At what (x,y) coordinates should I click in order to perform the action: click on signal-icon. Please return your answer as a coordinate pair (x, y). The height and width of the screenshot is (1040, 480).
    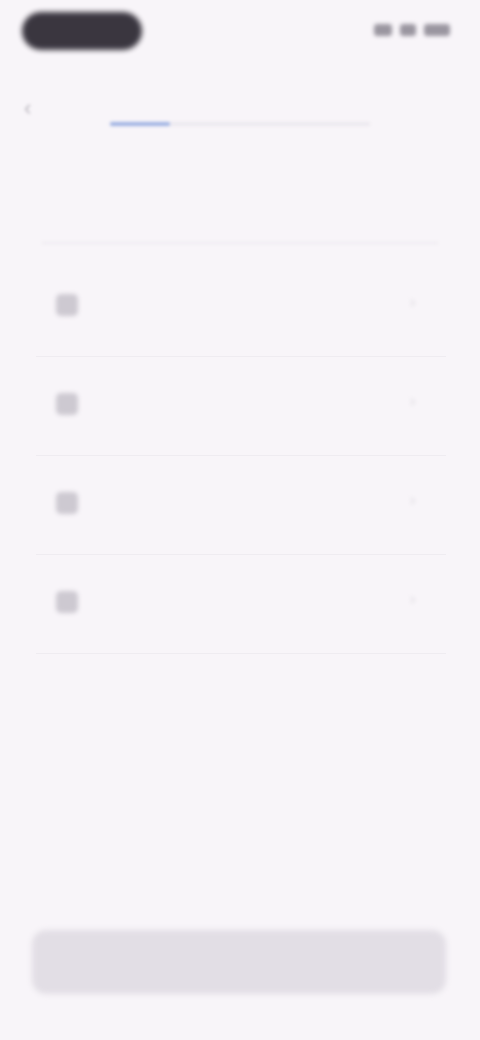
    Looking at the image, I should click on (383, 30).